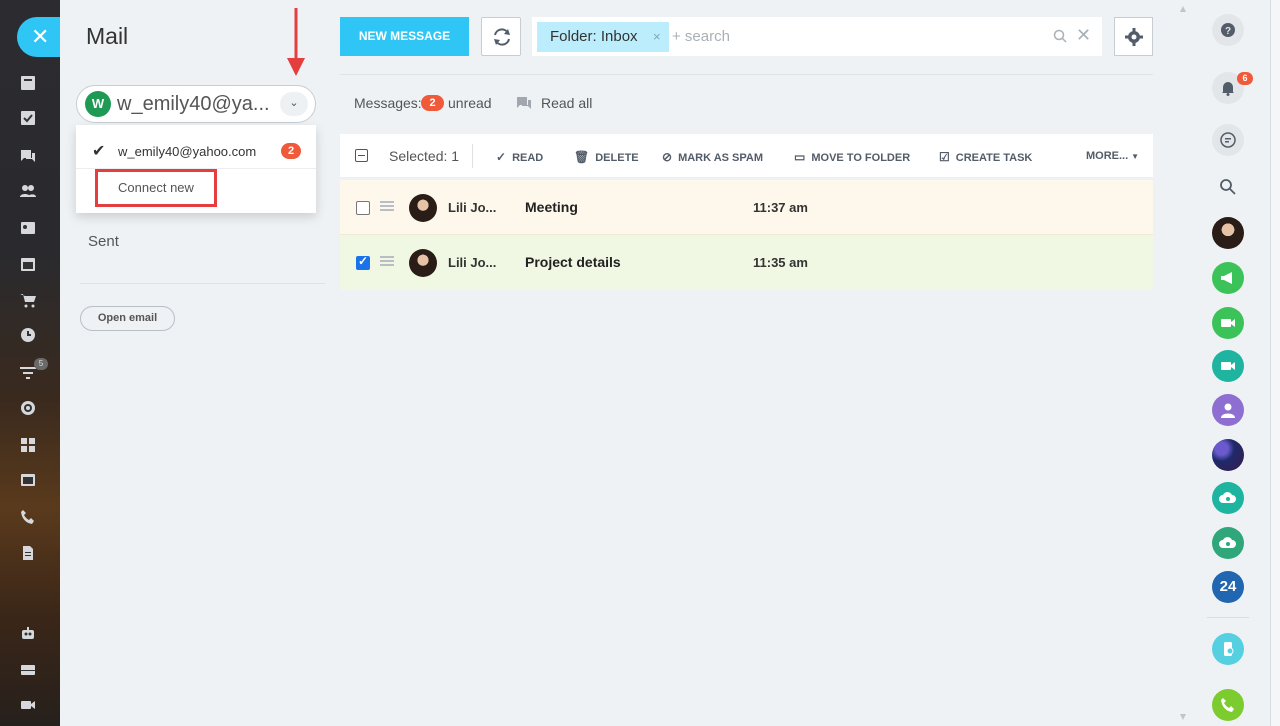 The height and width of the screenshot is (726, 1280). I want to click on page-title: Mail, so click(107, 36).